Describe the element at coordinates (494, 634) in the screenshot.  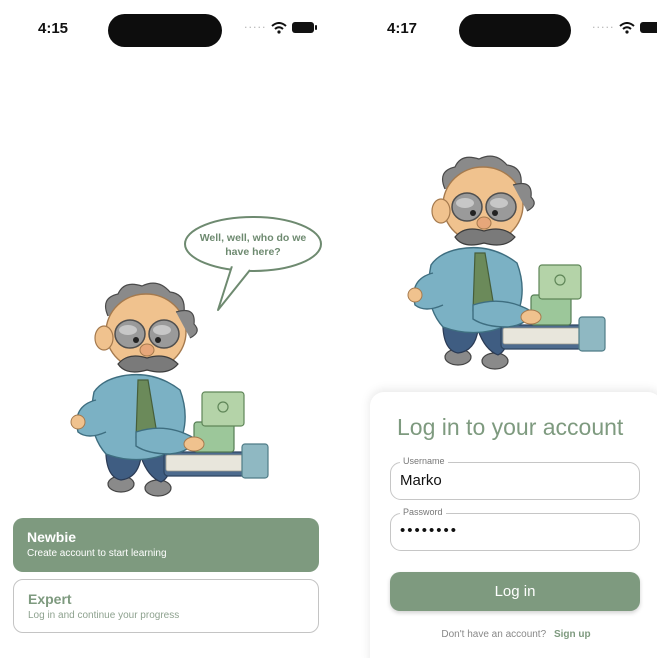
I see `signup-prompt: Don't have an account?` at that location.